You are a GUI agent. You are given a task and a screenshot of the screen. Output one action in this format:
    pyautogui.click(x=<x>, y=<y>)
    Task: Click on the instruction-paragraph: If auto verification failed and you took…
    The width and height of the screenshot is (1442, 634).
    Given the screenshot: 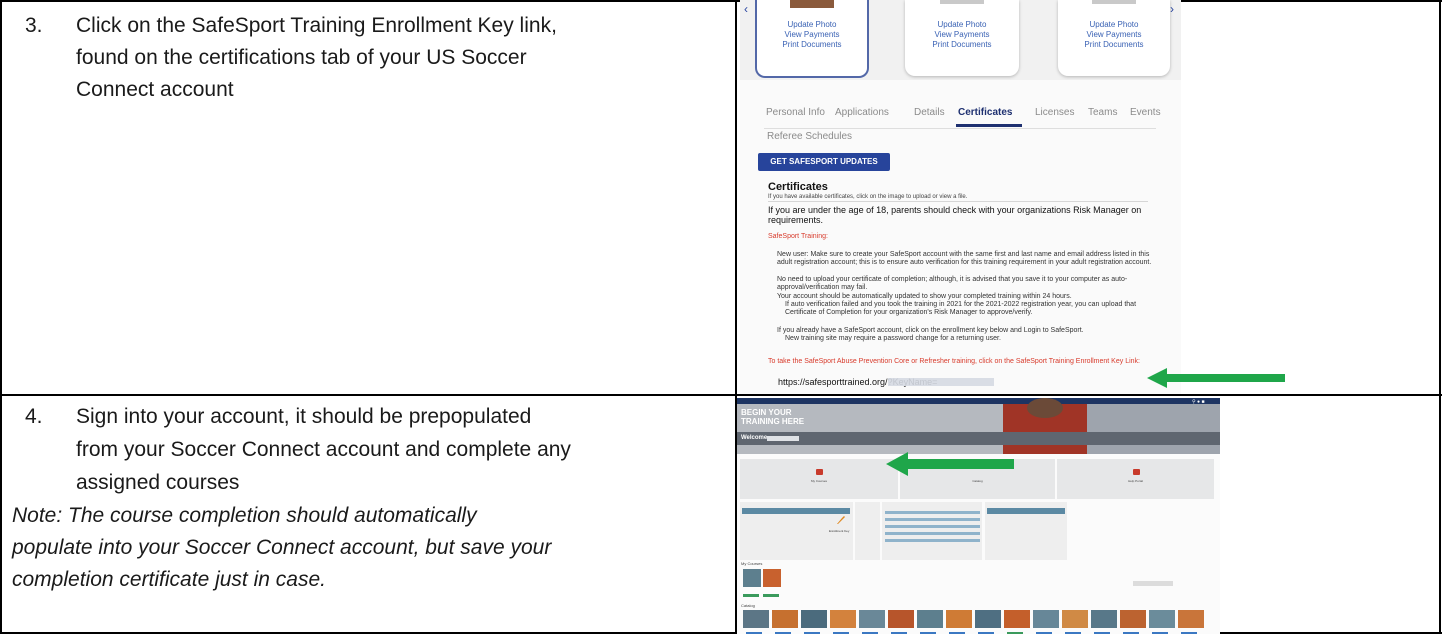 What is the action you would take?
    pyautogui.click(x=961, y=308)
    